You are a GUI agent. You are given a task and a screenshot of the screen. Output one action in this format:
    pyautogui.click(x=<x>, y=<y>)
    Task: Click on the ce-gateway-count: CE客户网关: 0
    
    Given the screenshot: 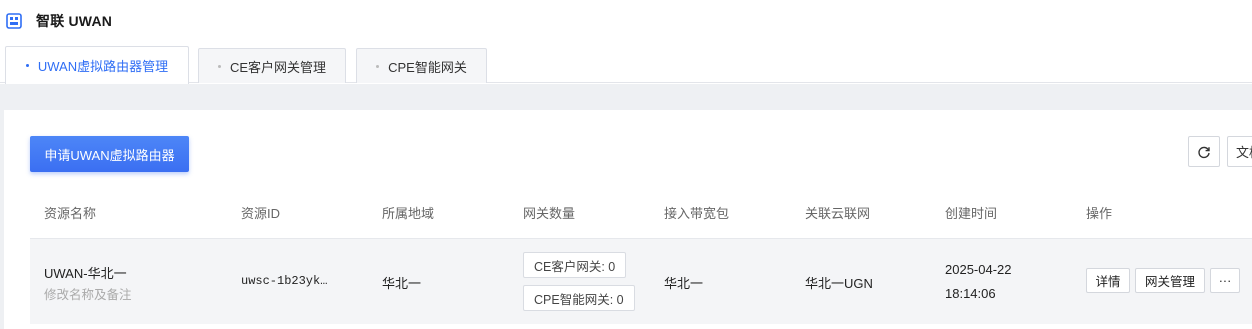 What is the action you would take?
    pyautogui.click(x=575, y=265)
    